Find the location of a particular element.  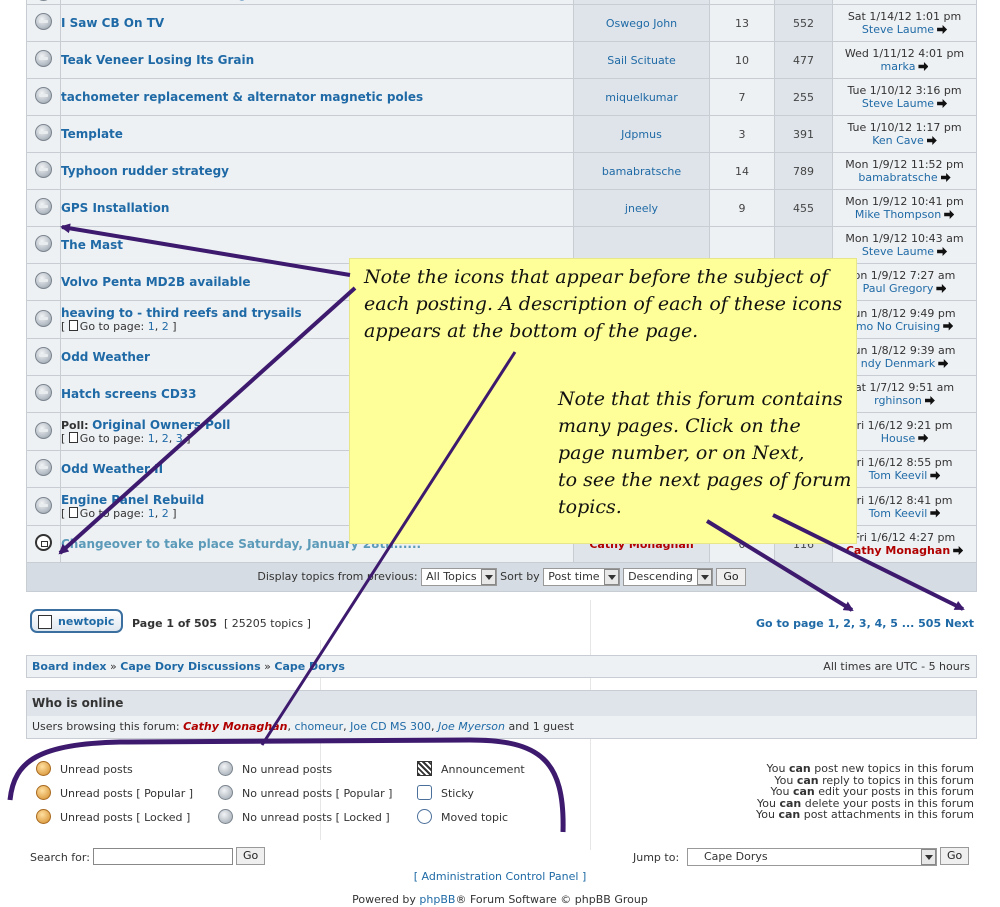

page-link: 3 is located at coordinates (863, 623).